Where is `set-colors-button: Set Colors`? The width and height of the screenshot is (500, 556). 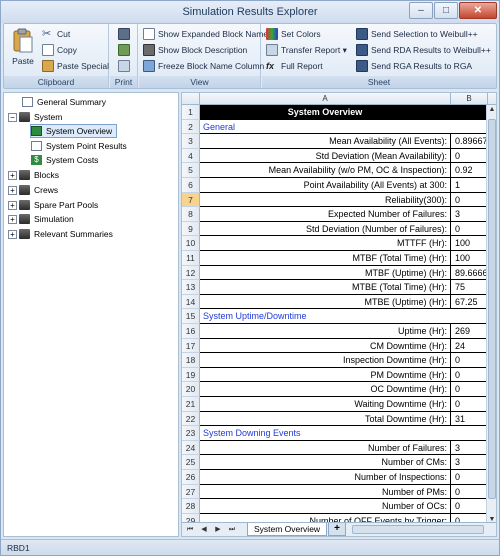 set-colors-button: Set Colors is located at coordinates (293, 34).